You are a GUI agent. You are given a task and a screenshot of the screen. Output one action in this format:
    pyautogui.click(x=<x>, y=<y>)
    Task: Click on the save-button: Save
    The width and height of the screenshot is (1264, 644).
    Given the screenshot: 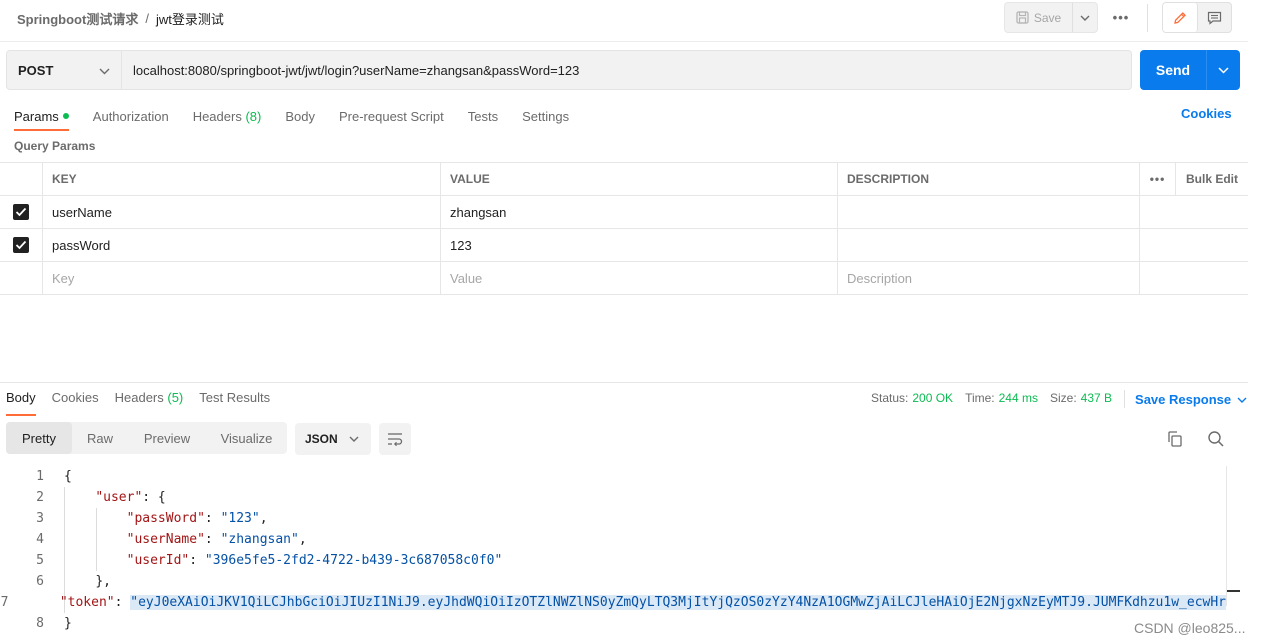 What is the action you would take?
    pyautogui.click(x=1039, y=17)
    